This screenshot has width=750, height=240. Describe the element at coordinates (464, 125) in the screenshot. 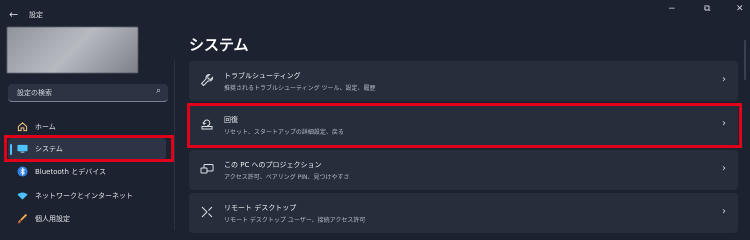

I see `recovery-highlight-box` at that location.